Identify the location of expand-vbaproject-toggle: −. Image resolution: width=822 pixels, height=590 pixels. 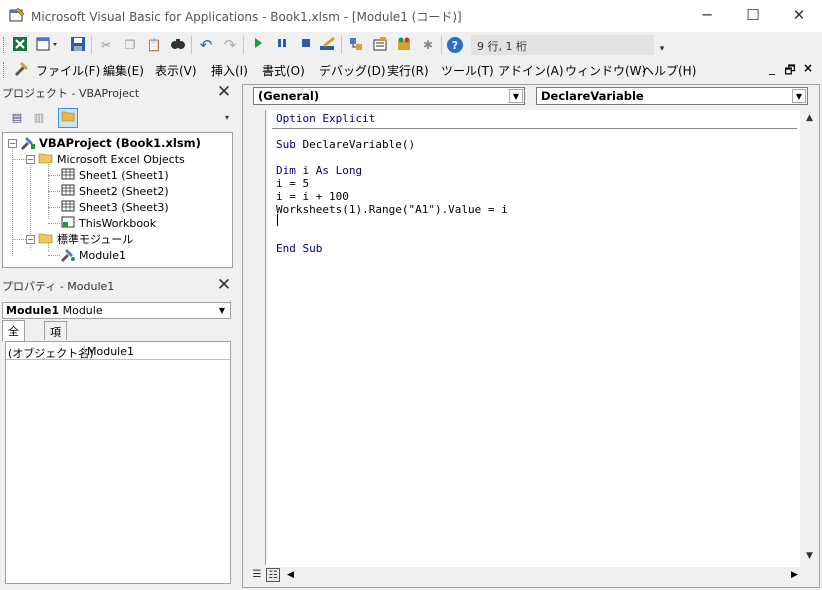
(12, 143).